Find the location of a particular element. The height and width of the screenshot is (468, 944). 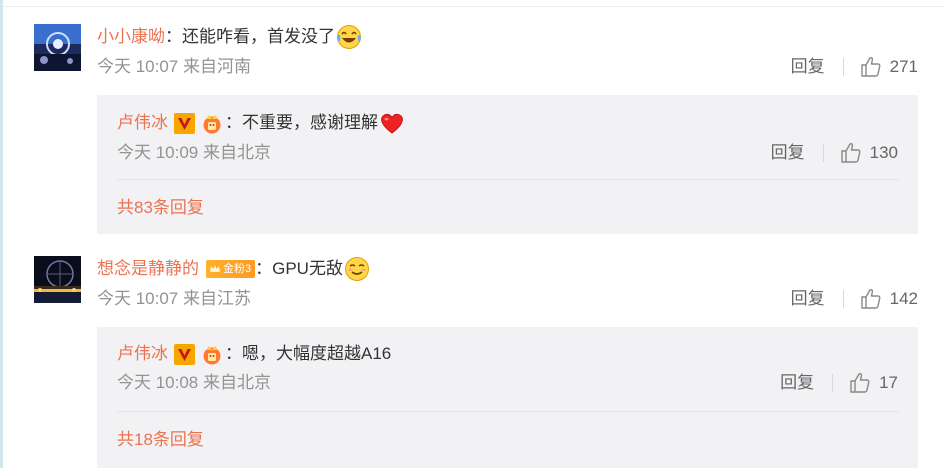

reply-actions: 回复 17 is located at coordinates (839, 383).